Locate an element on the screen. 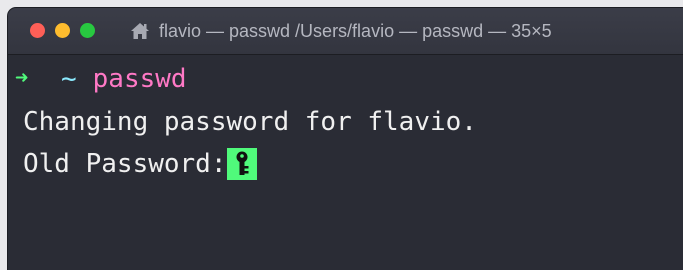 Image resolution: width=683 pixels, height=270 pixels. key-cursor-icon is located at coordinates (241, 164).